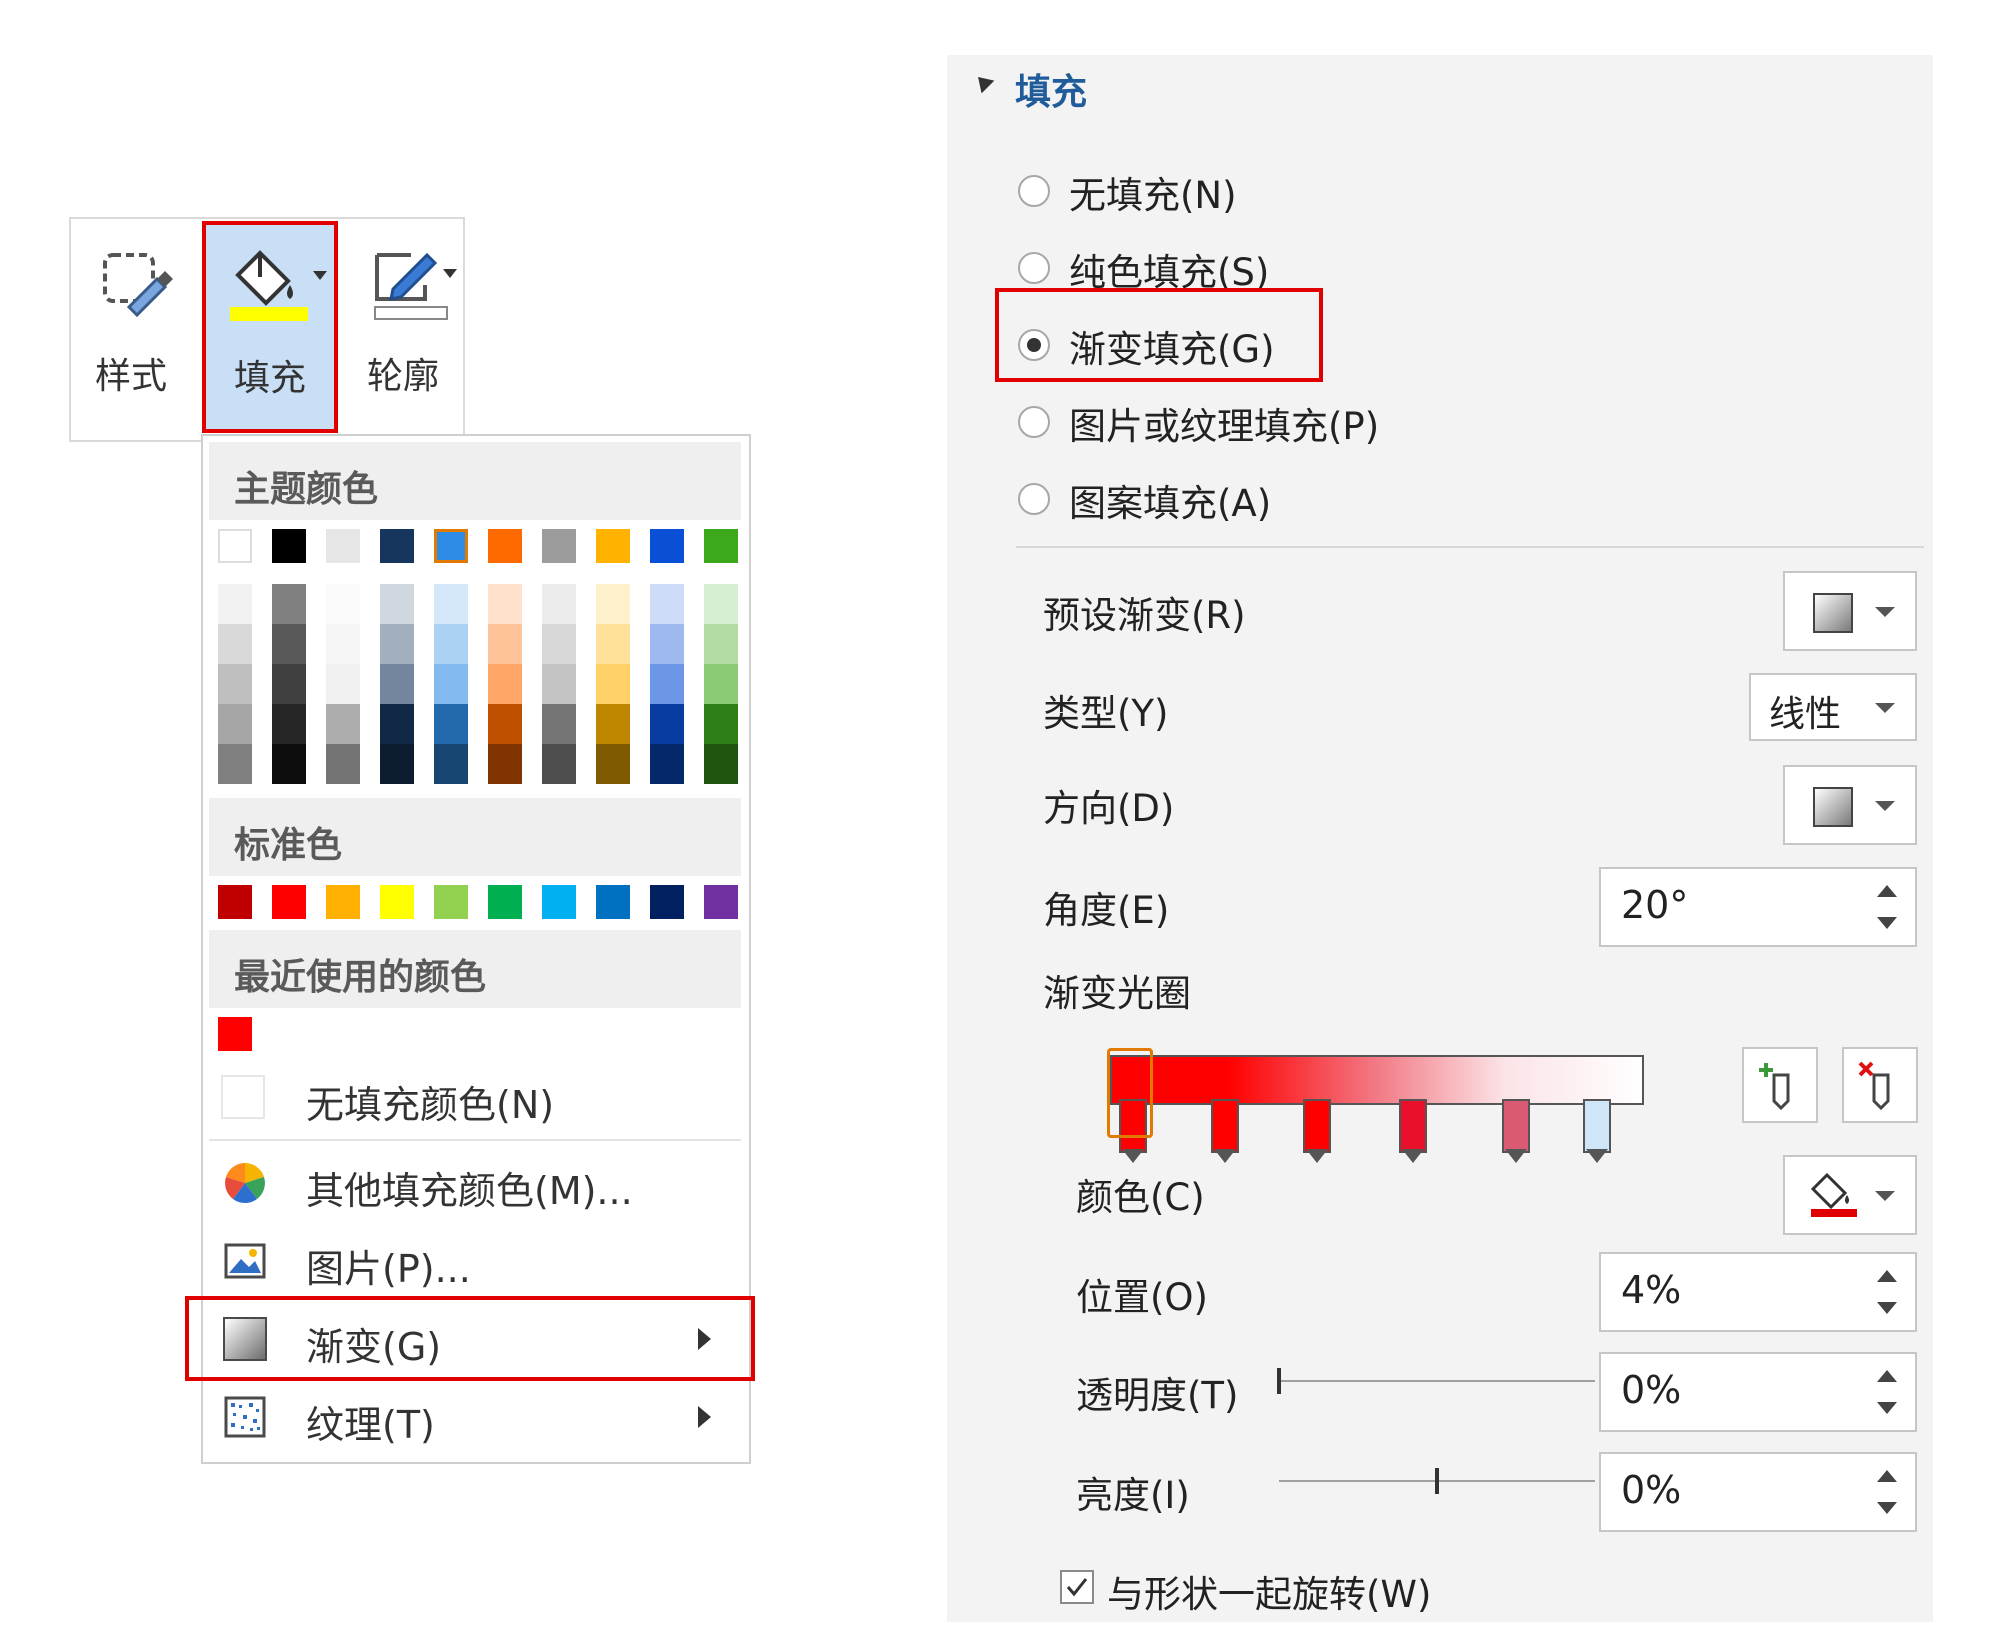 The image size is (2000, 1649). I want to click on fill-button: 填充, so click(270, 327).